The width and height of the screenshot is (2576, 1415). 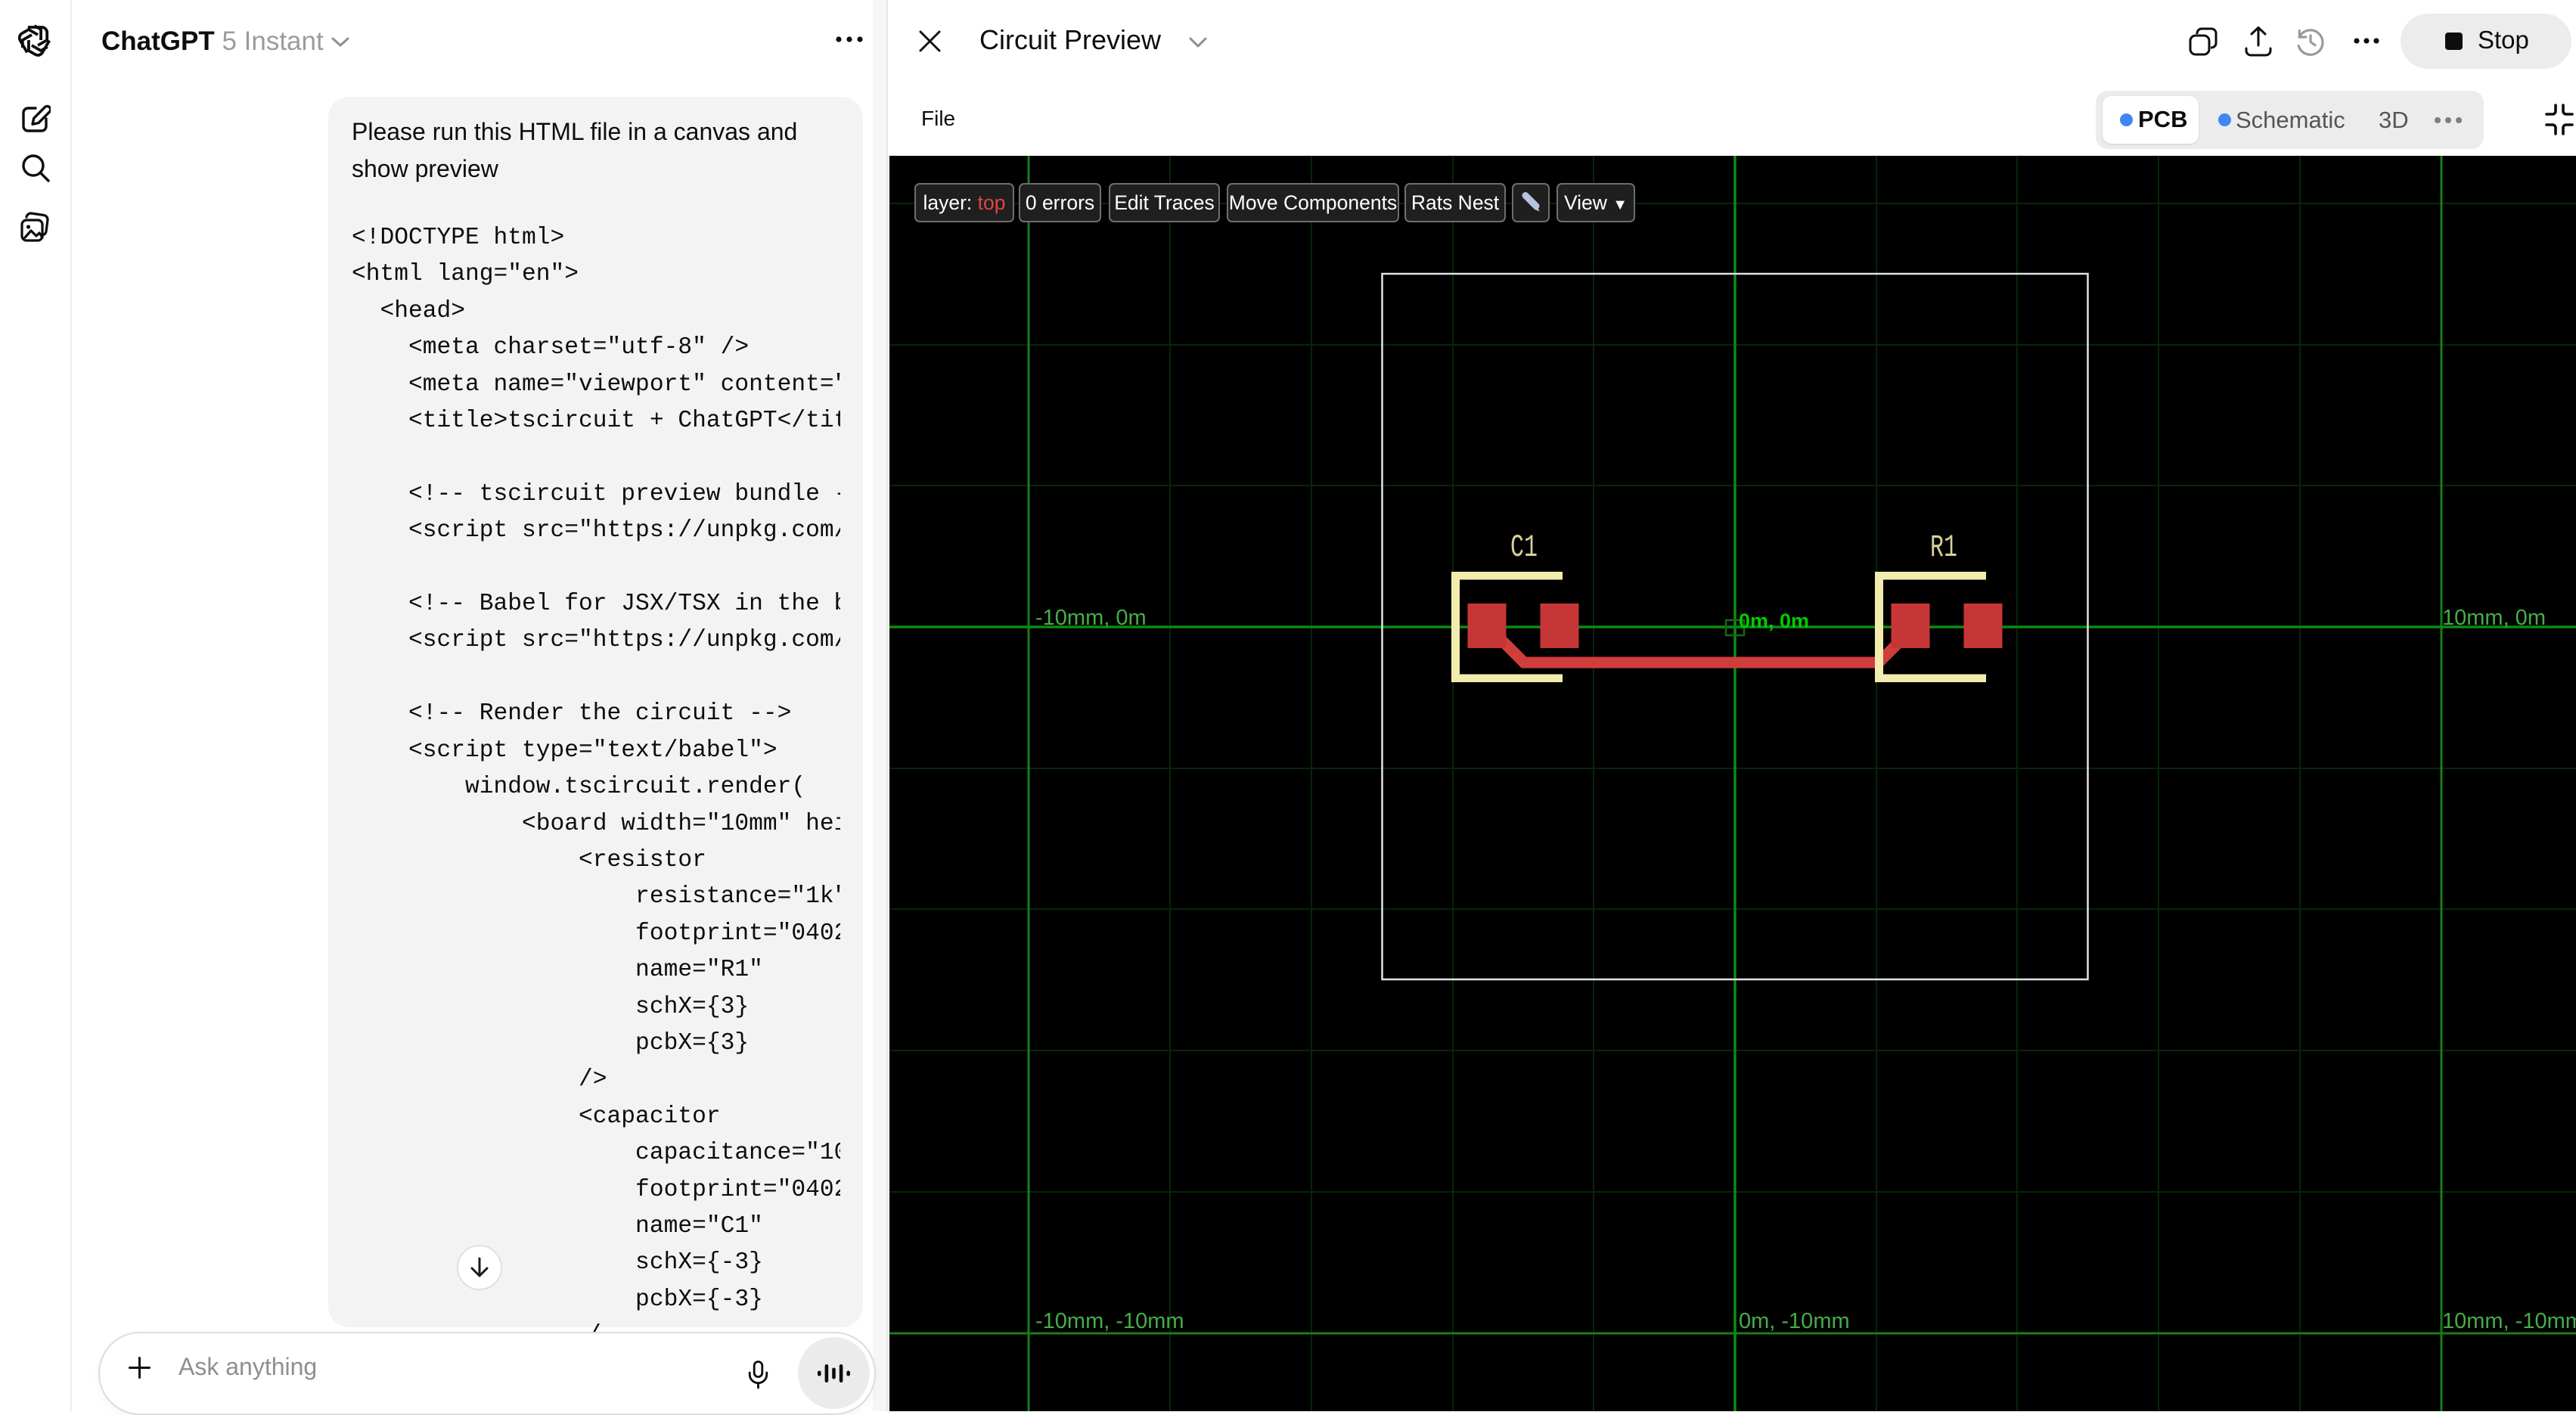 I want to click on svg-text: 0m, 0m, so click(x=1774, y=621).